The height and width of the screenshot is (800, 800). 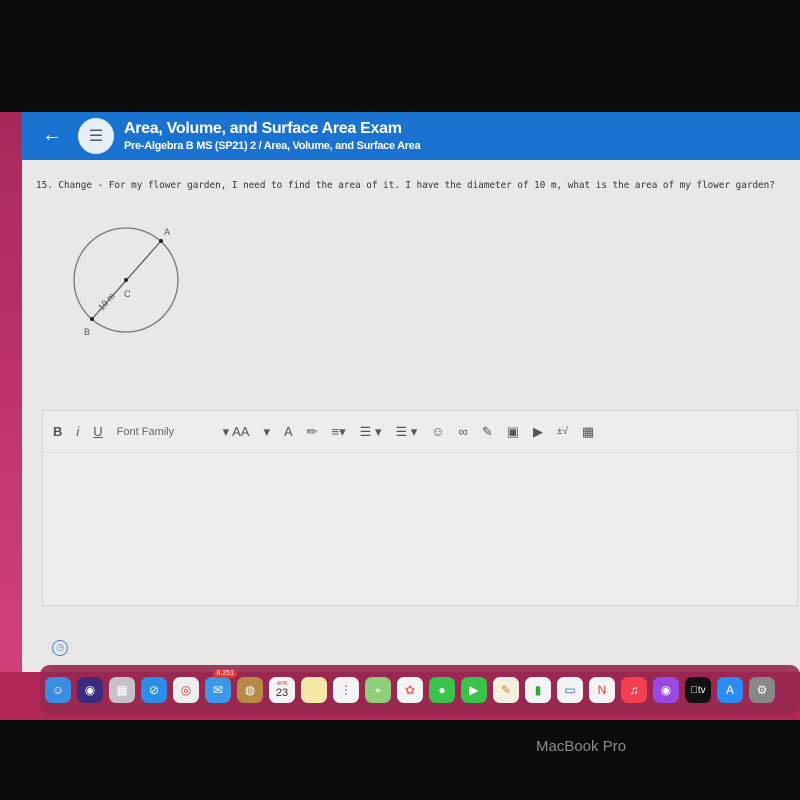 I want to click on link-icon: ∞, so click(x=463, y=431).